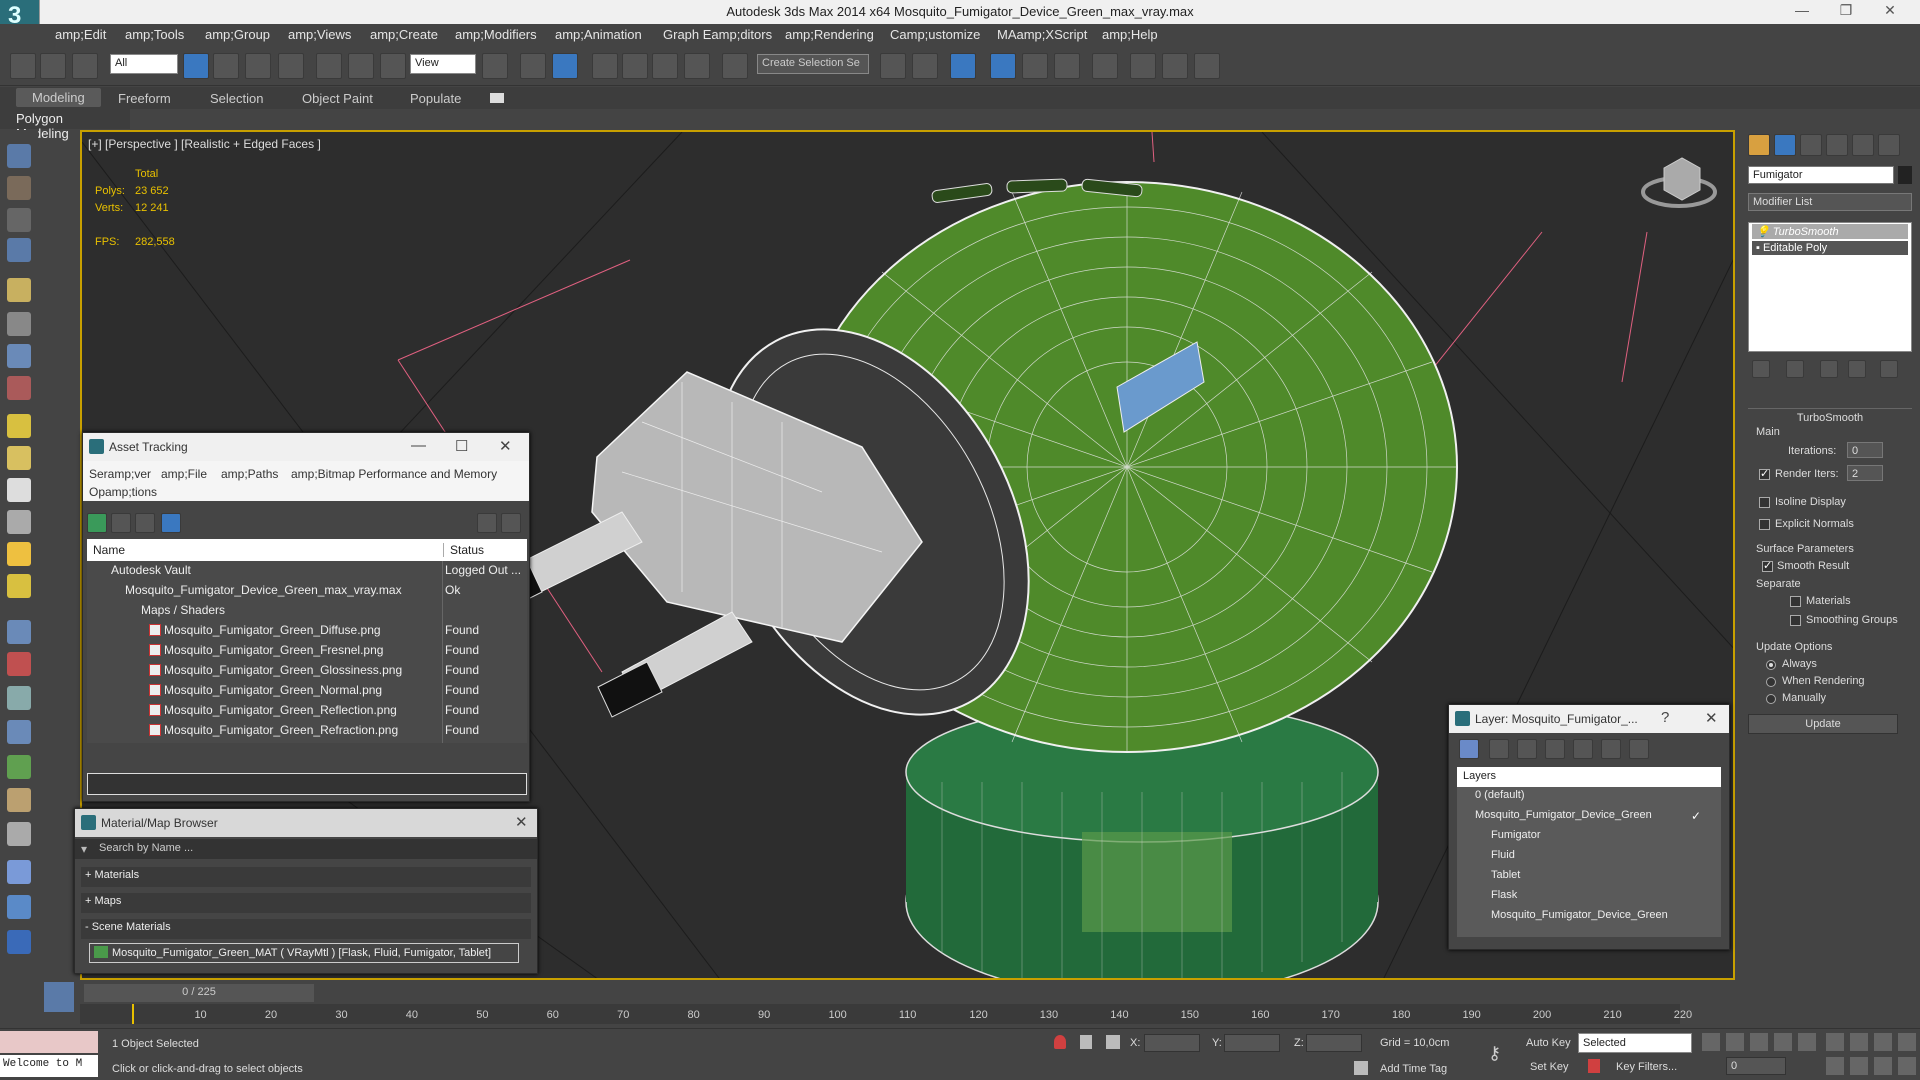 Image resolution: width=1920 pixels, height=1080 pixels. I want to click on rotate-icon, so click(361, 66).